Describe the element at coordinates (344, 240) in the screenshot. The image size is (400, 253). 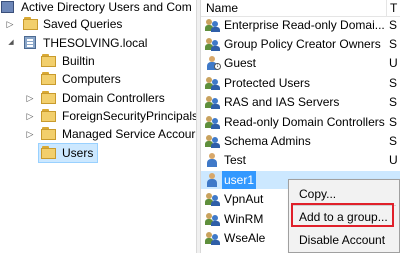
I see `menu-item-disable-account: Disable Account` at that location.